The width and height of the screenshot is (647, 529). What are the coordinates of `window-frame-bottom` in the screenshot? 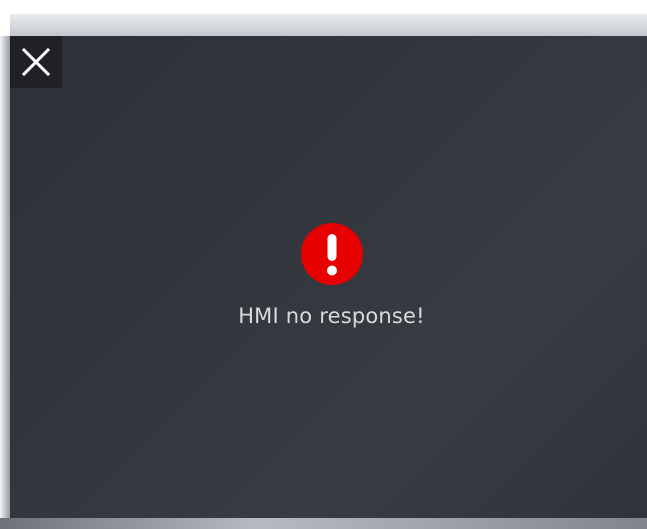 It's located at (323, 523).